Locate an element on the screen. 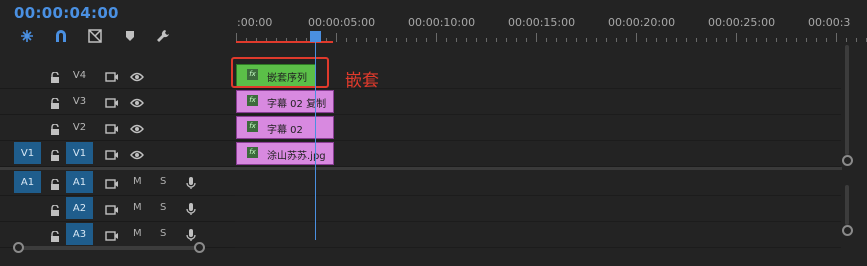  source-patch-a1: A1 is located at coordinates (27, 182).